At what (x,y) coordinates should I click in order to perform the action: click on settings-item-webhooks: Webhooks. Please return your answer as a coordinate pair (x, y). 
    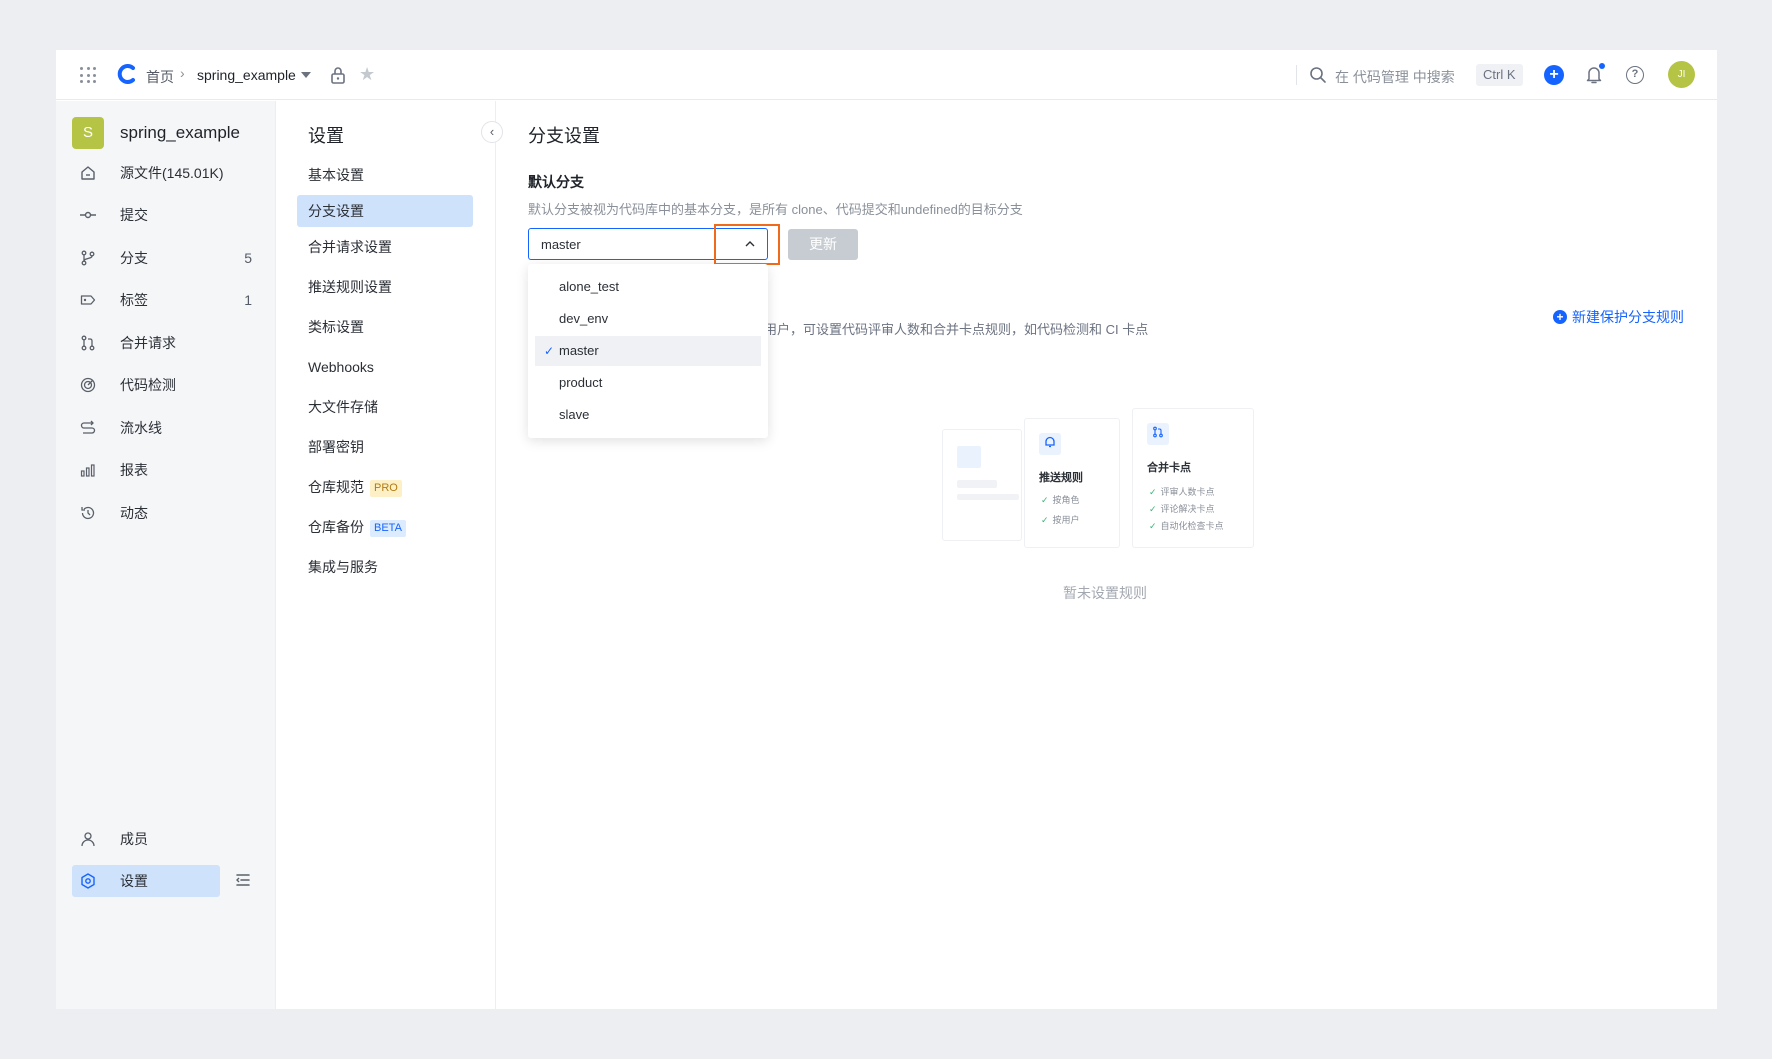
    Looking at the image, I should click on (385, 367).